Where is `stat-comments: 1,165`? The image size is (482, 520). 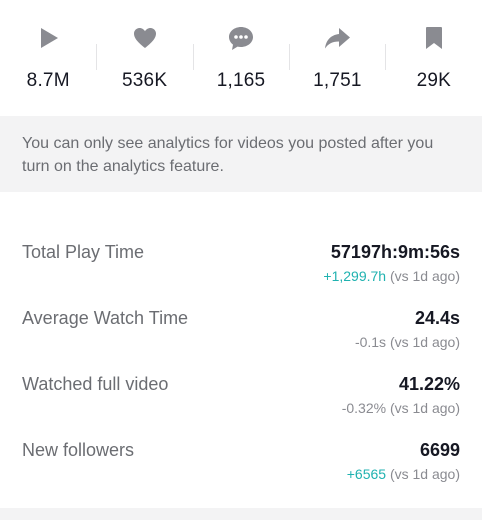
stat-comments: 1,165 is located at coordinates (241, 56).